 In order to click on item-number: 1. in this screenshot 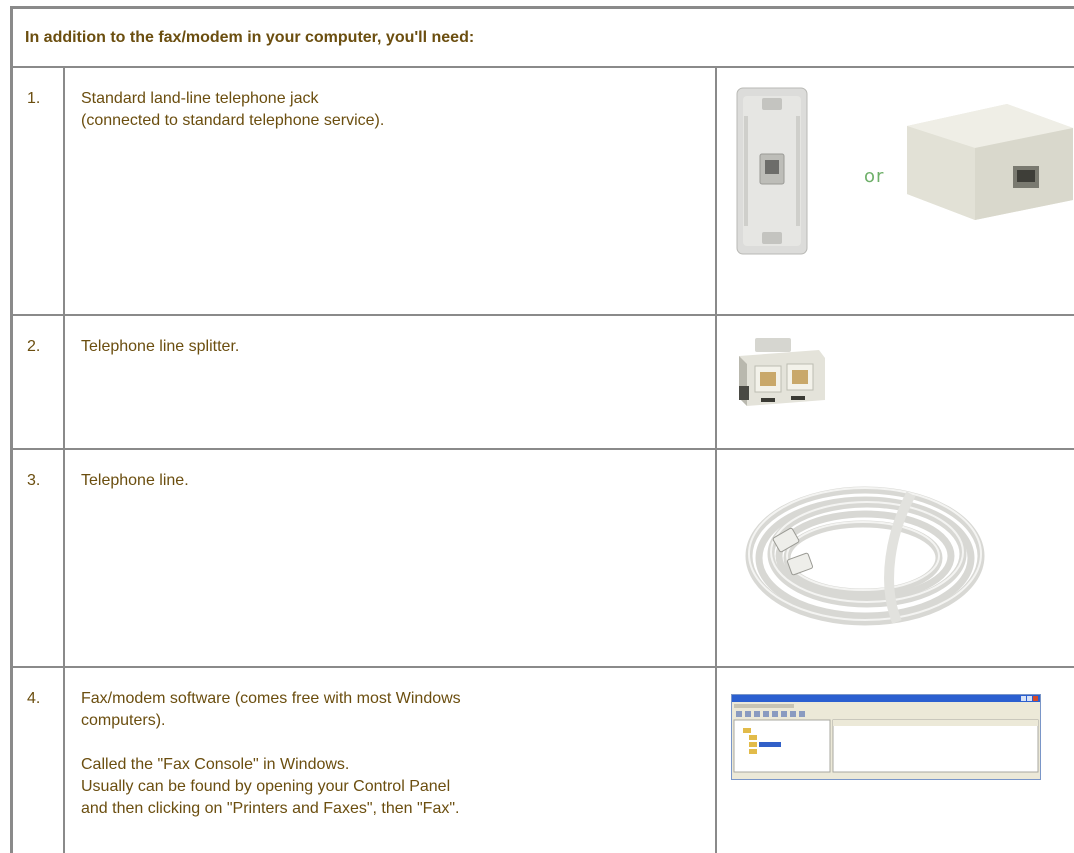, I will do `click(39, 192)`.